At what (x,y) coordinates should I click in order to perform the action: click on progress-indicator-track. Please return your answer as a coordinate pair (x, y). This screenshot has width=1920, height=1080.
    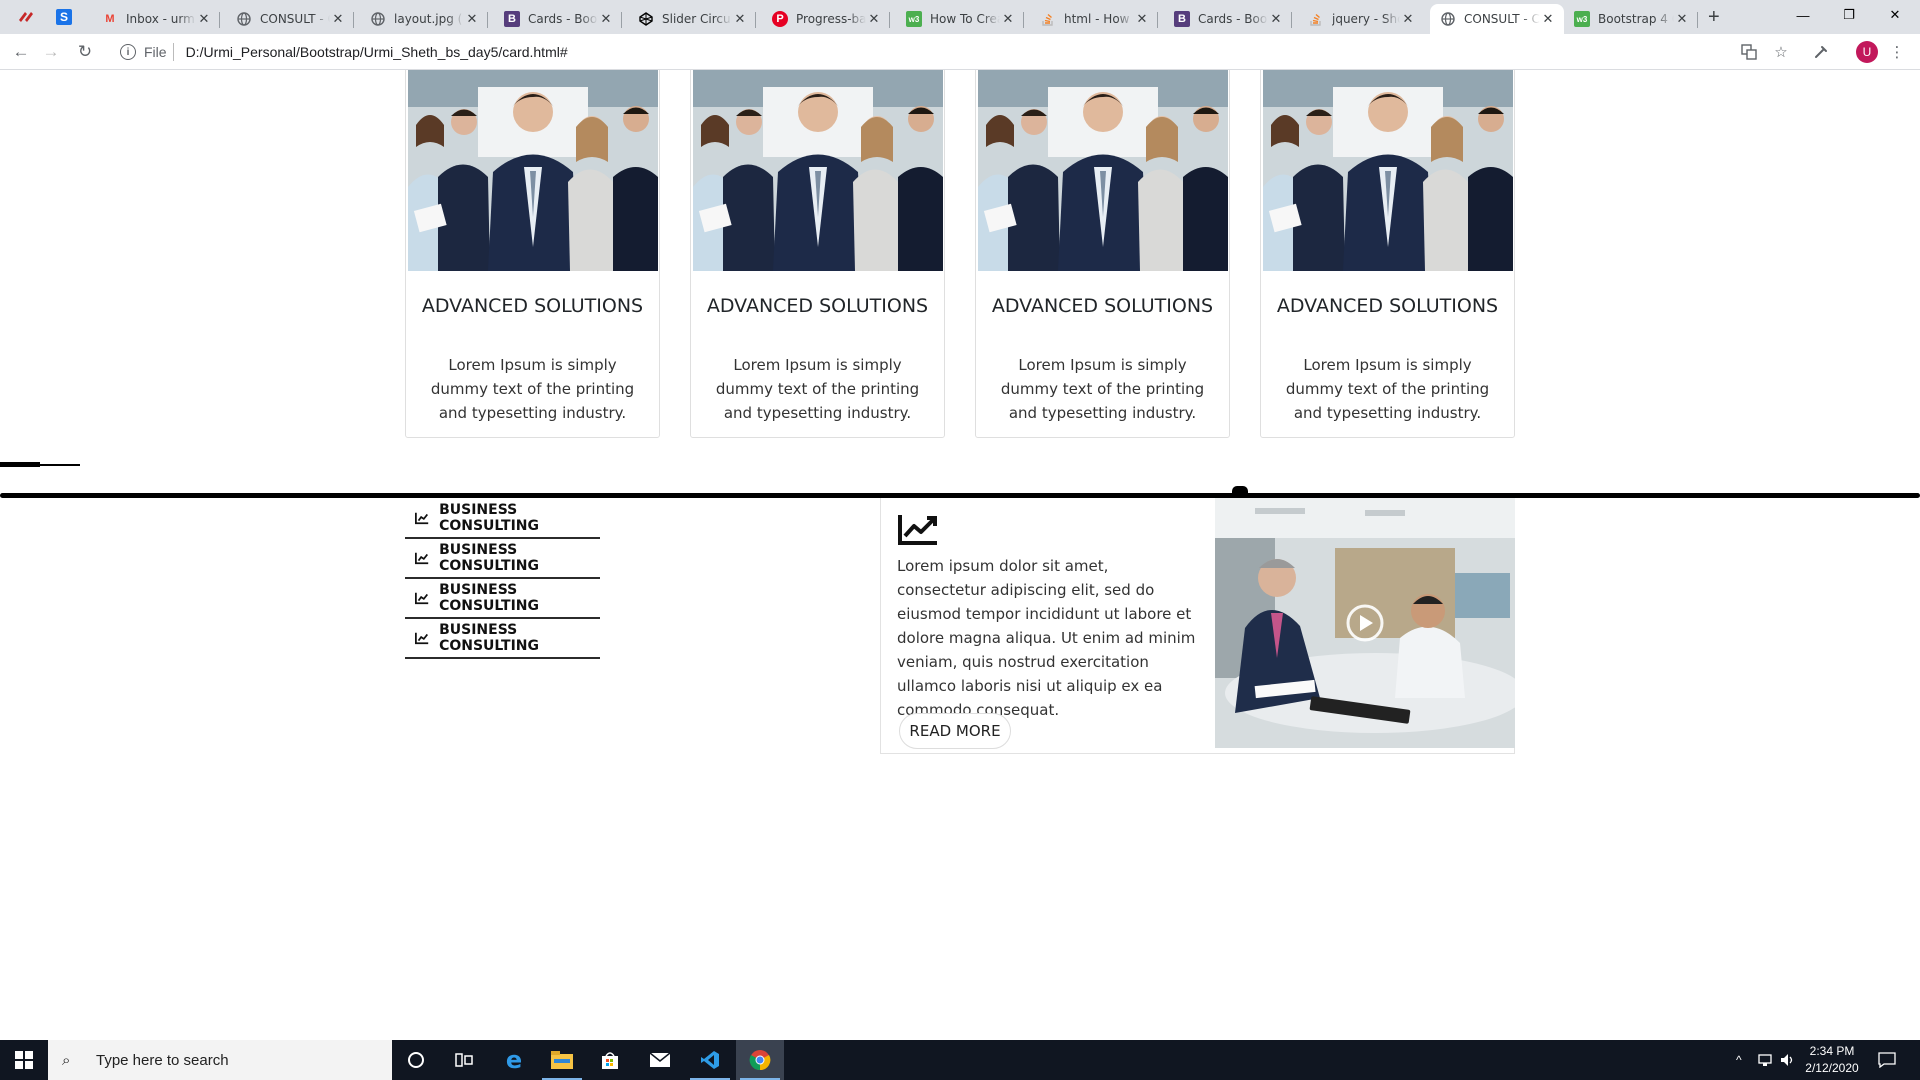
    Looking at the image, I should click on (60, 465).